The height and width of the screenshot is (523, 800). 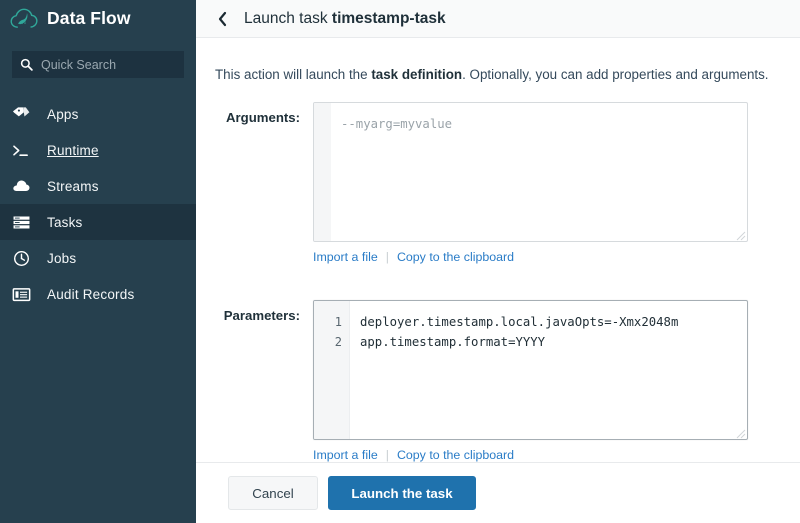 I want to click on sidebar-item-audit-records: Audit Records, so click(x=98, y=294).